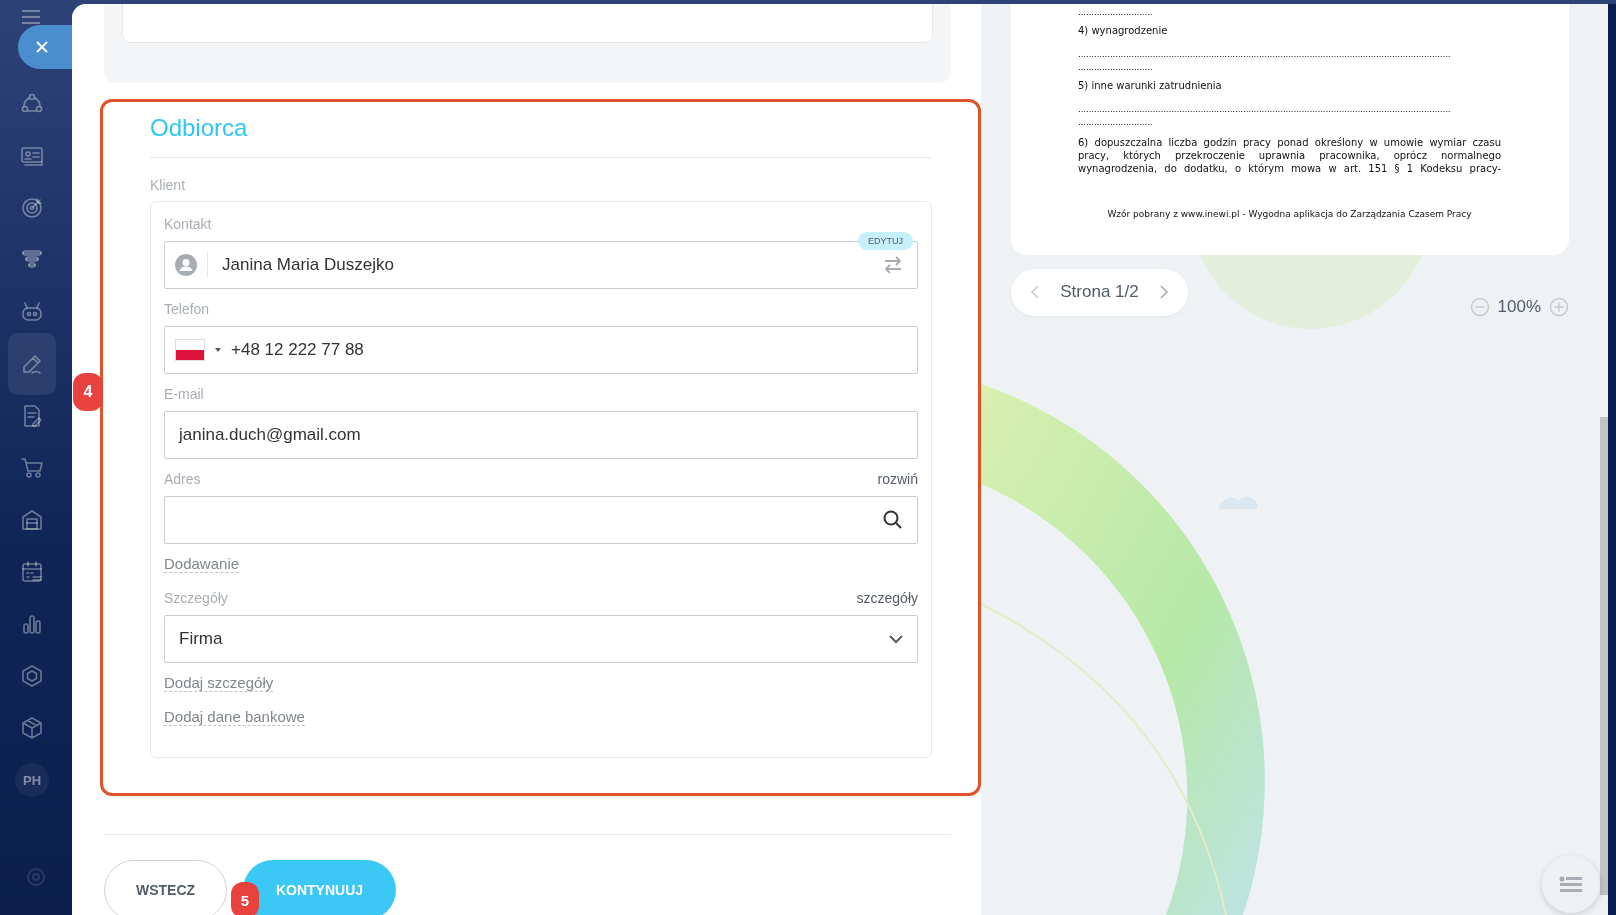  What do you see at coordinates (245, 898) in the screenshot?
I see `step-marker: 5` at bounding box center [245, 898].